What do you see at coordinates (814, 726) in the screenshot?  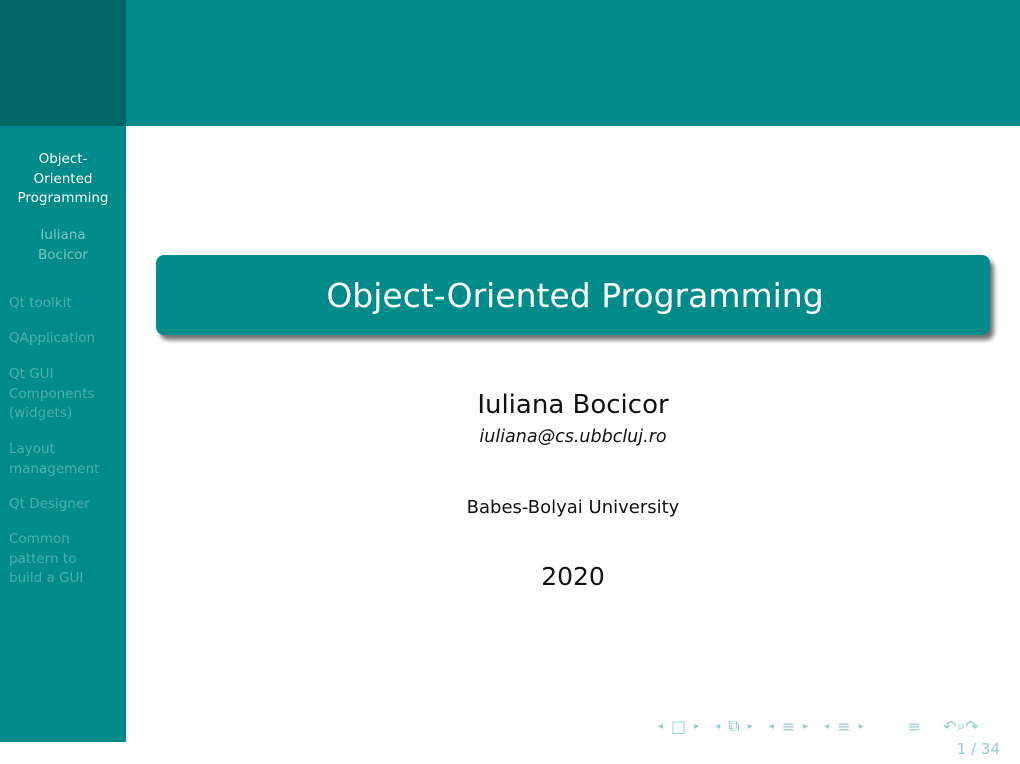 I see `navigation-bar: ◂ □ ▸ ◂ ⧉ ▸ ◂ ≡ ▸ ◂ ≡ ▸ ≡ ↶ ⌕ ↷` at bounding box center [814, 726].